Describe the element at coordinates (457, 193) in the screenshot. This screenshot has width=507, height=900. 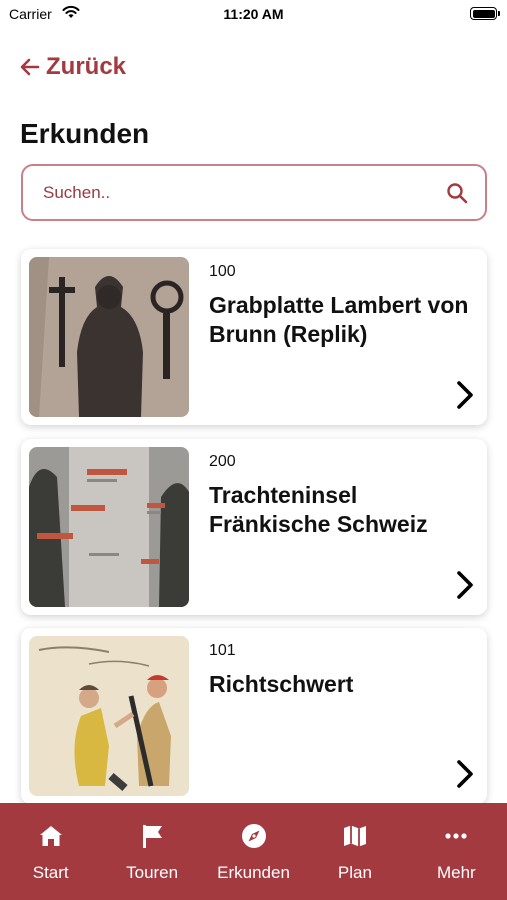
I see `search-icon` at that location.